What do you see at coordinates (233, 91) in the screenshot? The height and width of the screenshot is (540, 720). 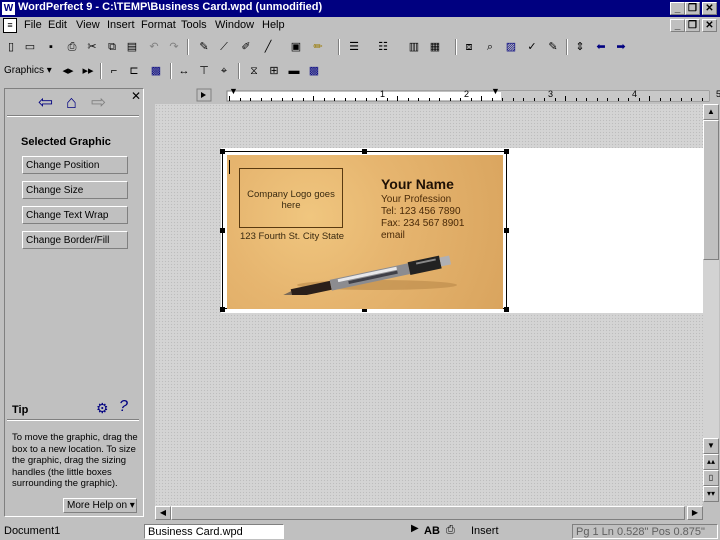 I see `left-margin-marker: ▼` at bounding box center [233, 91].